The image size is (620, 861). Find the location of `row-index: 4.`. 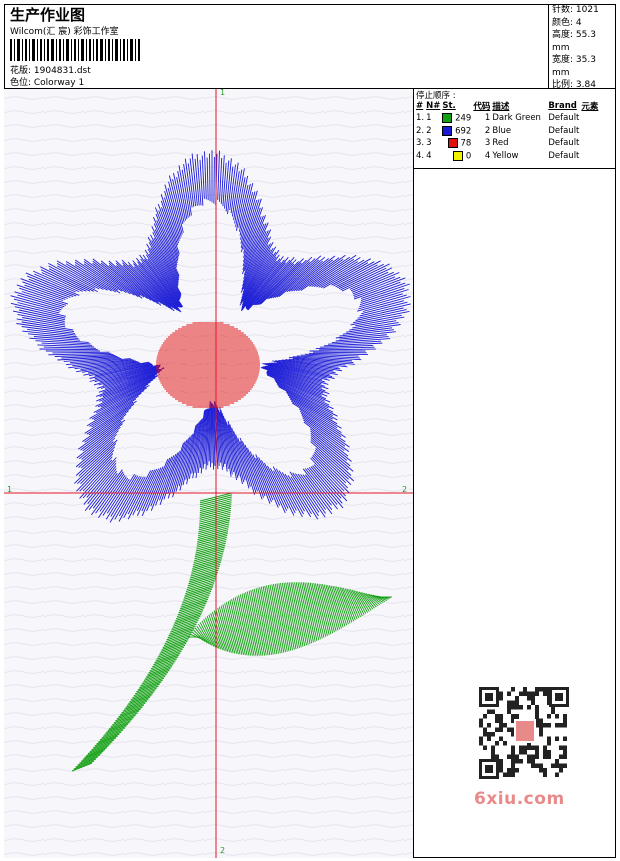

row-index: 4. is located at coordinates (420, 155).